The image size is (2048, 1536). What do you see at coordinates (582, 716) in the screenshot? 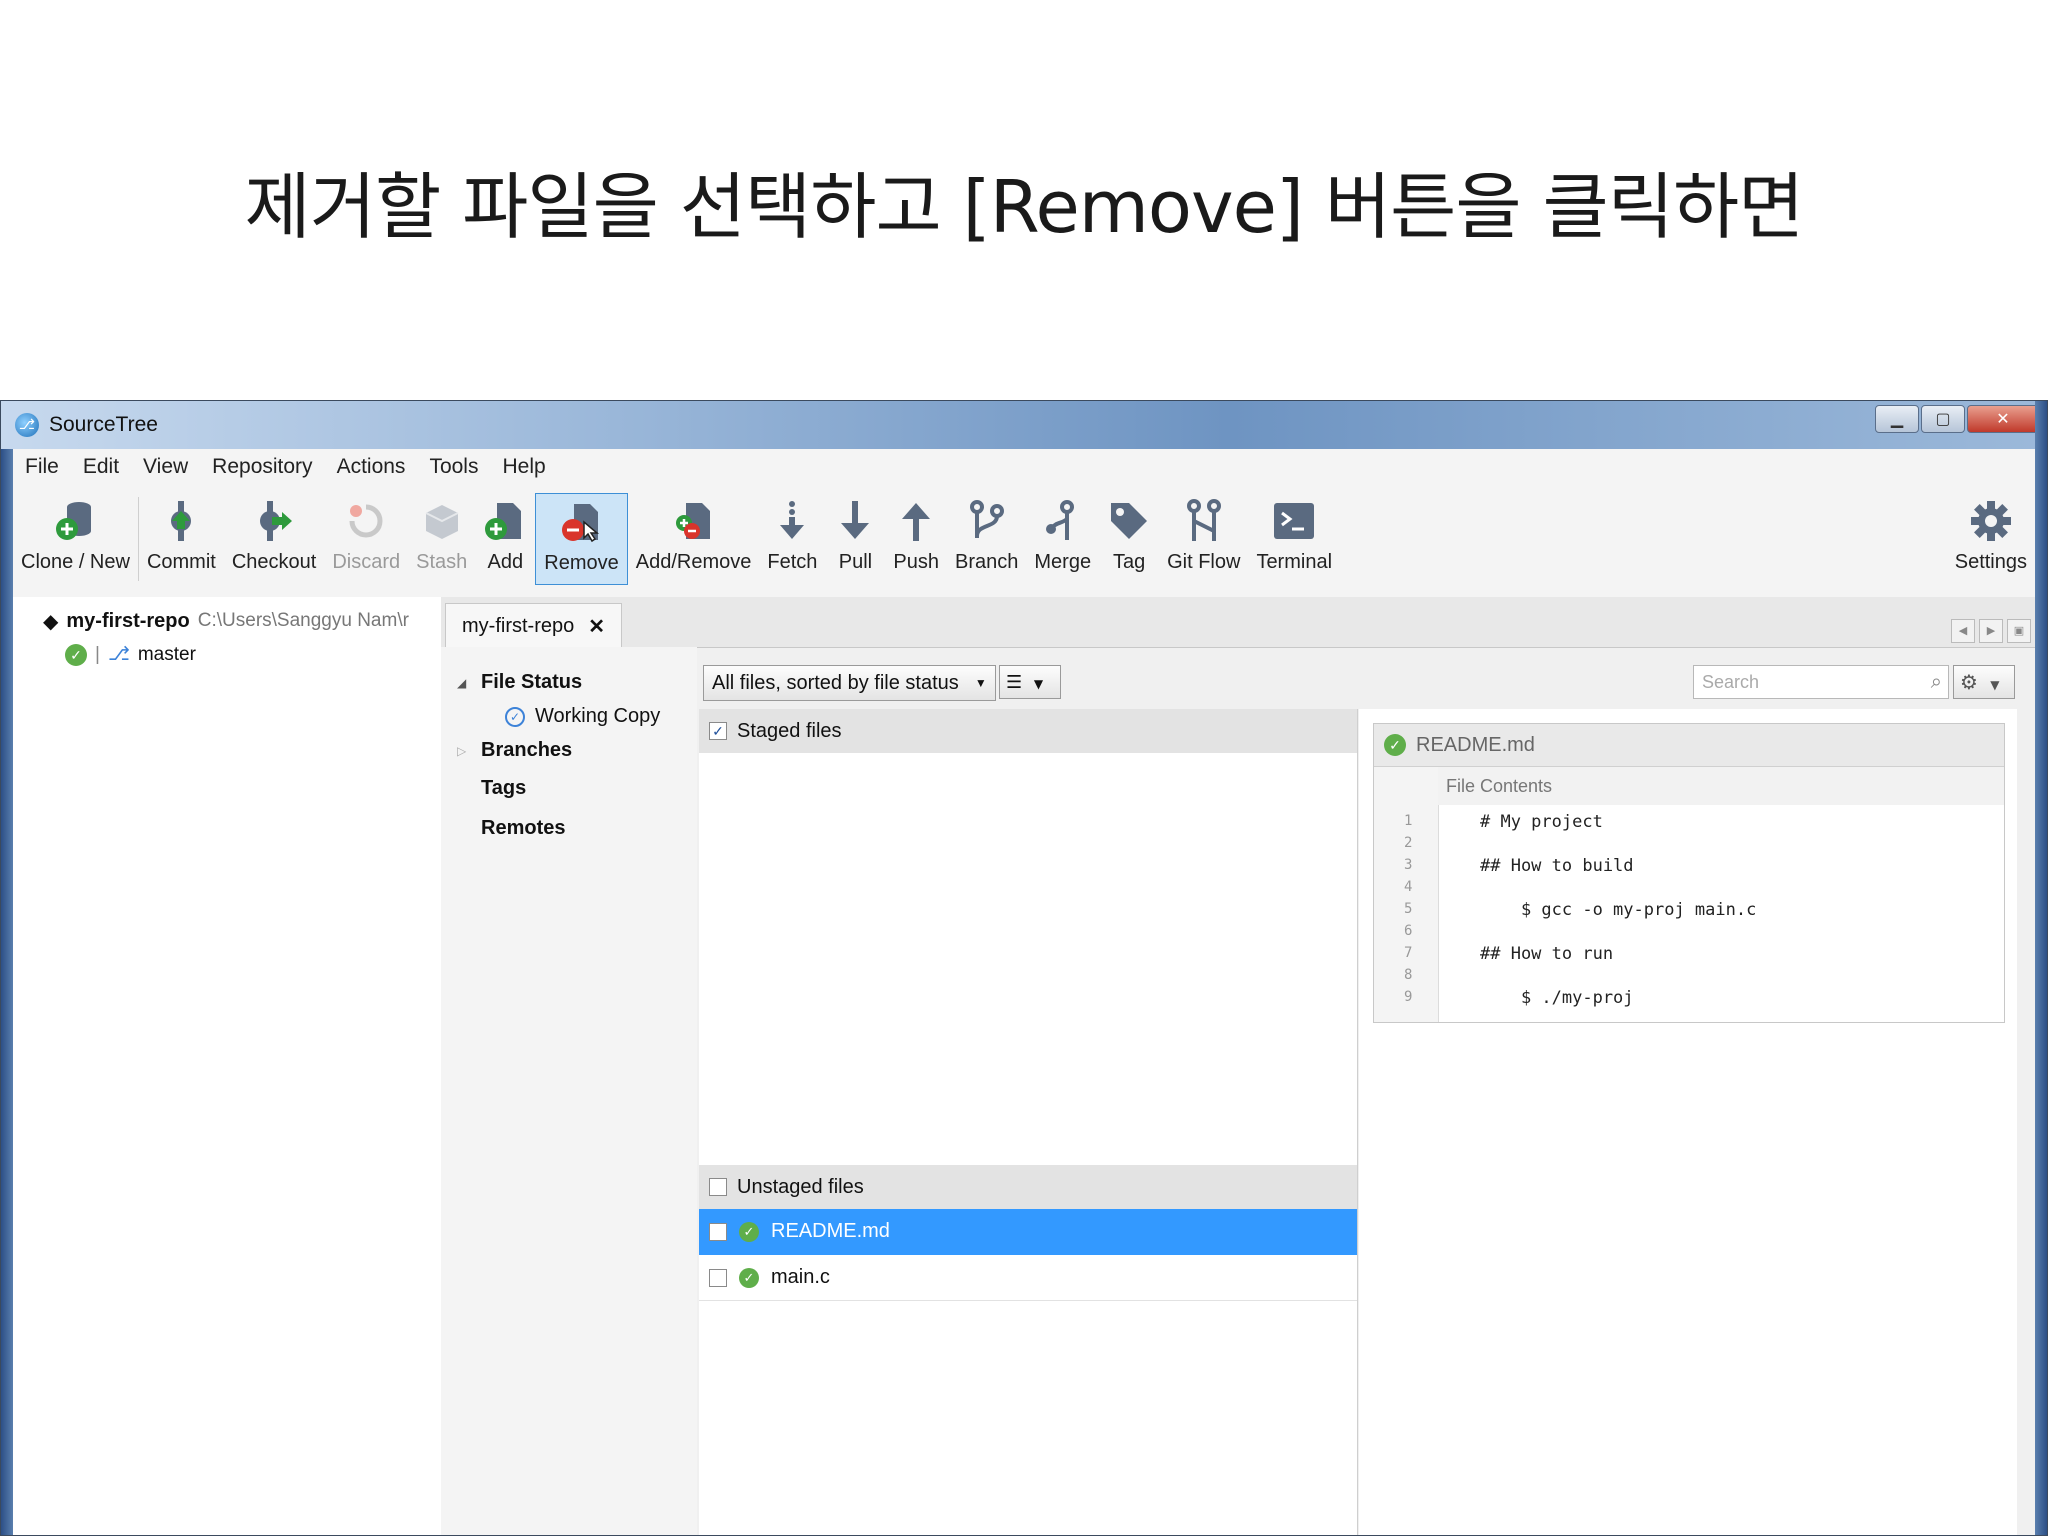
I see `nav-working-copy: ✓ Working Copy` at bounding box center [582, 716].